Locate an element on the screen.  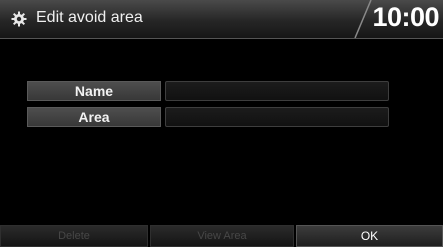
name-label: Name is located at coordinates (94, 91).